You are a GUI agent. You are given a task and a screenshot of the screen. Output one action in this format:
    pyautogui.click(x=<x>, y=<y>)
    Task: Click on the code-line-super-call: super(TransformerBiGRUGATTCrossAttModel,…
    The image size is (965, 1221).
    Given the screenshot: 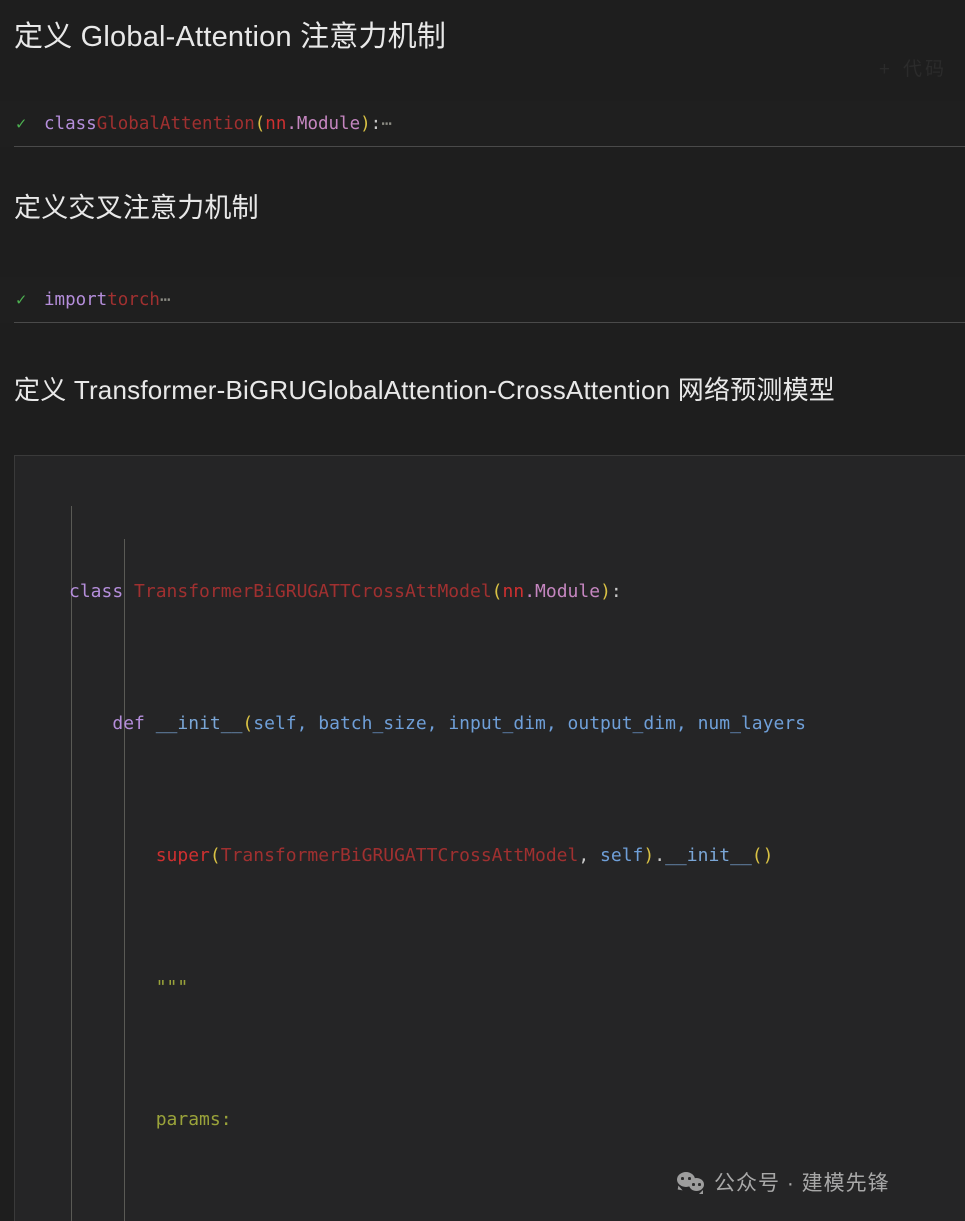 What is the action you would take?
    pyautogui.click(x=490, y=855)
    